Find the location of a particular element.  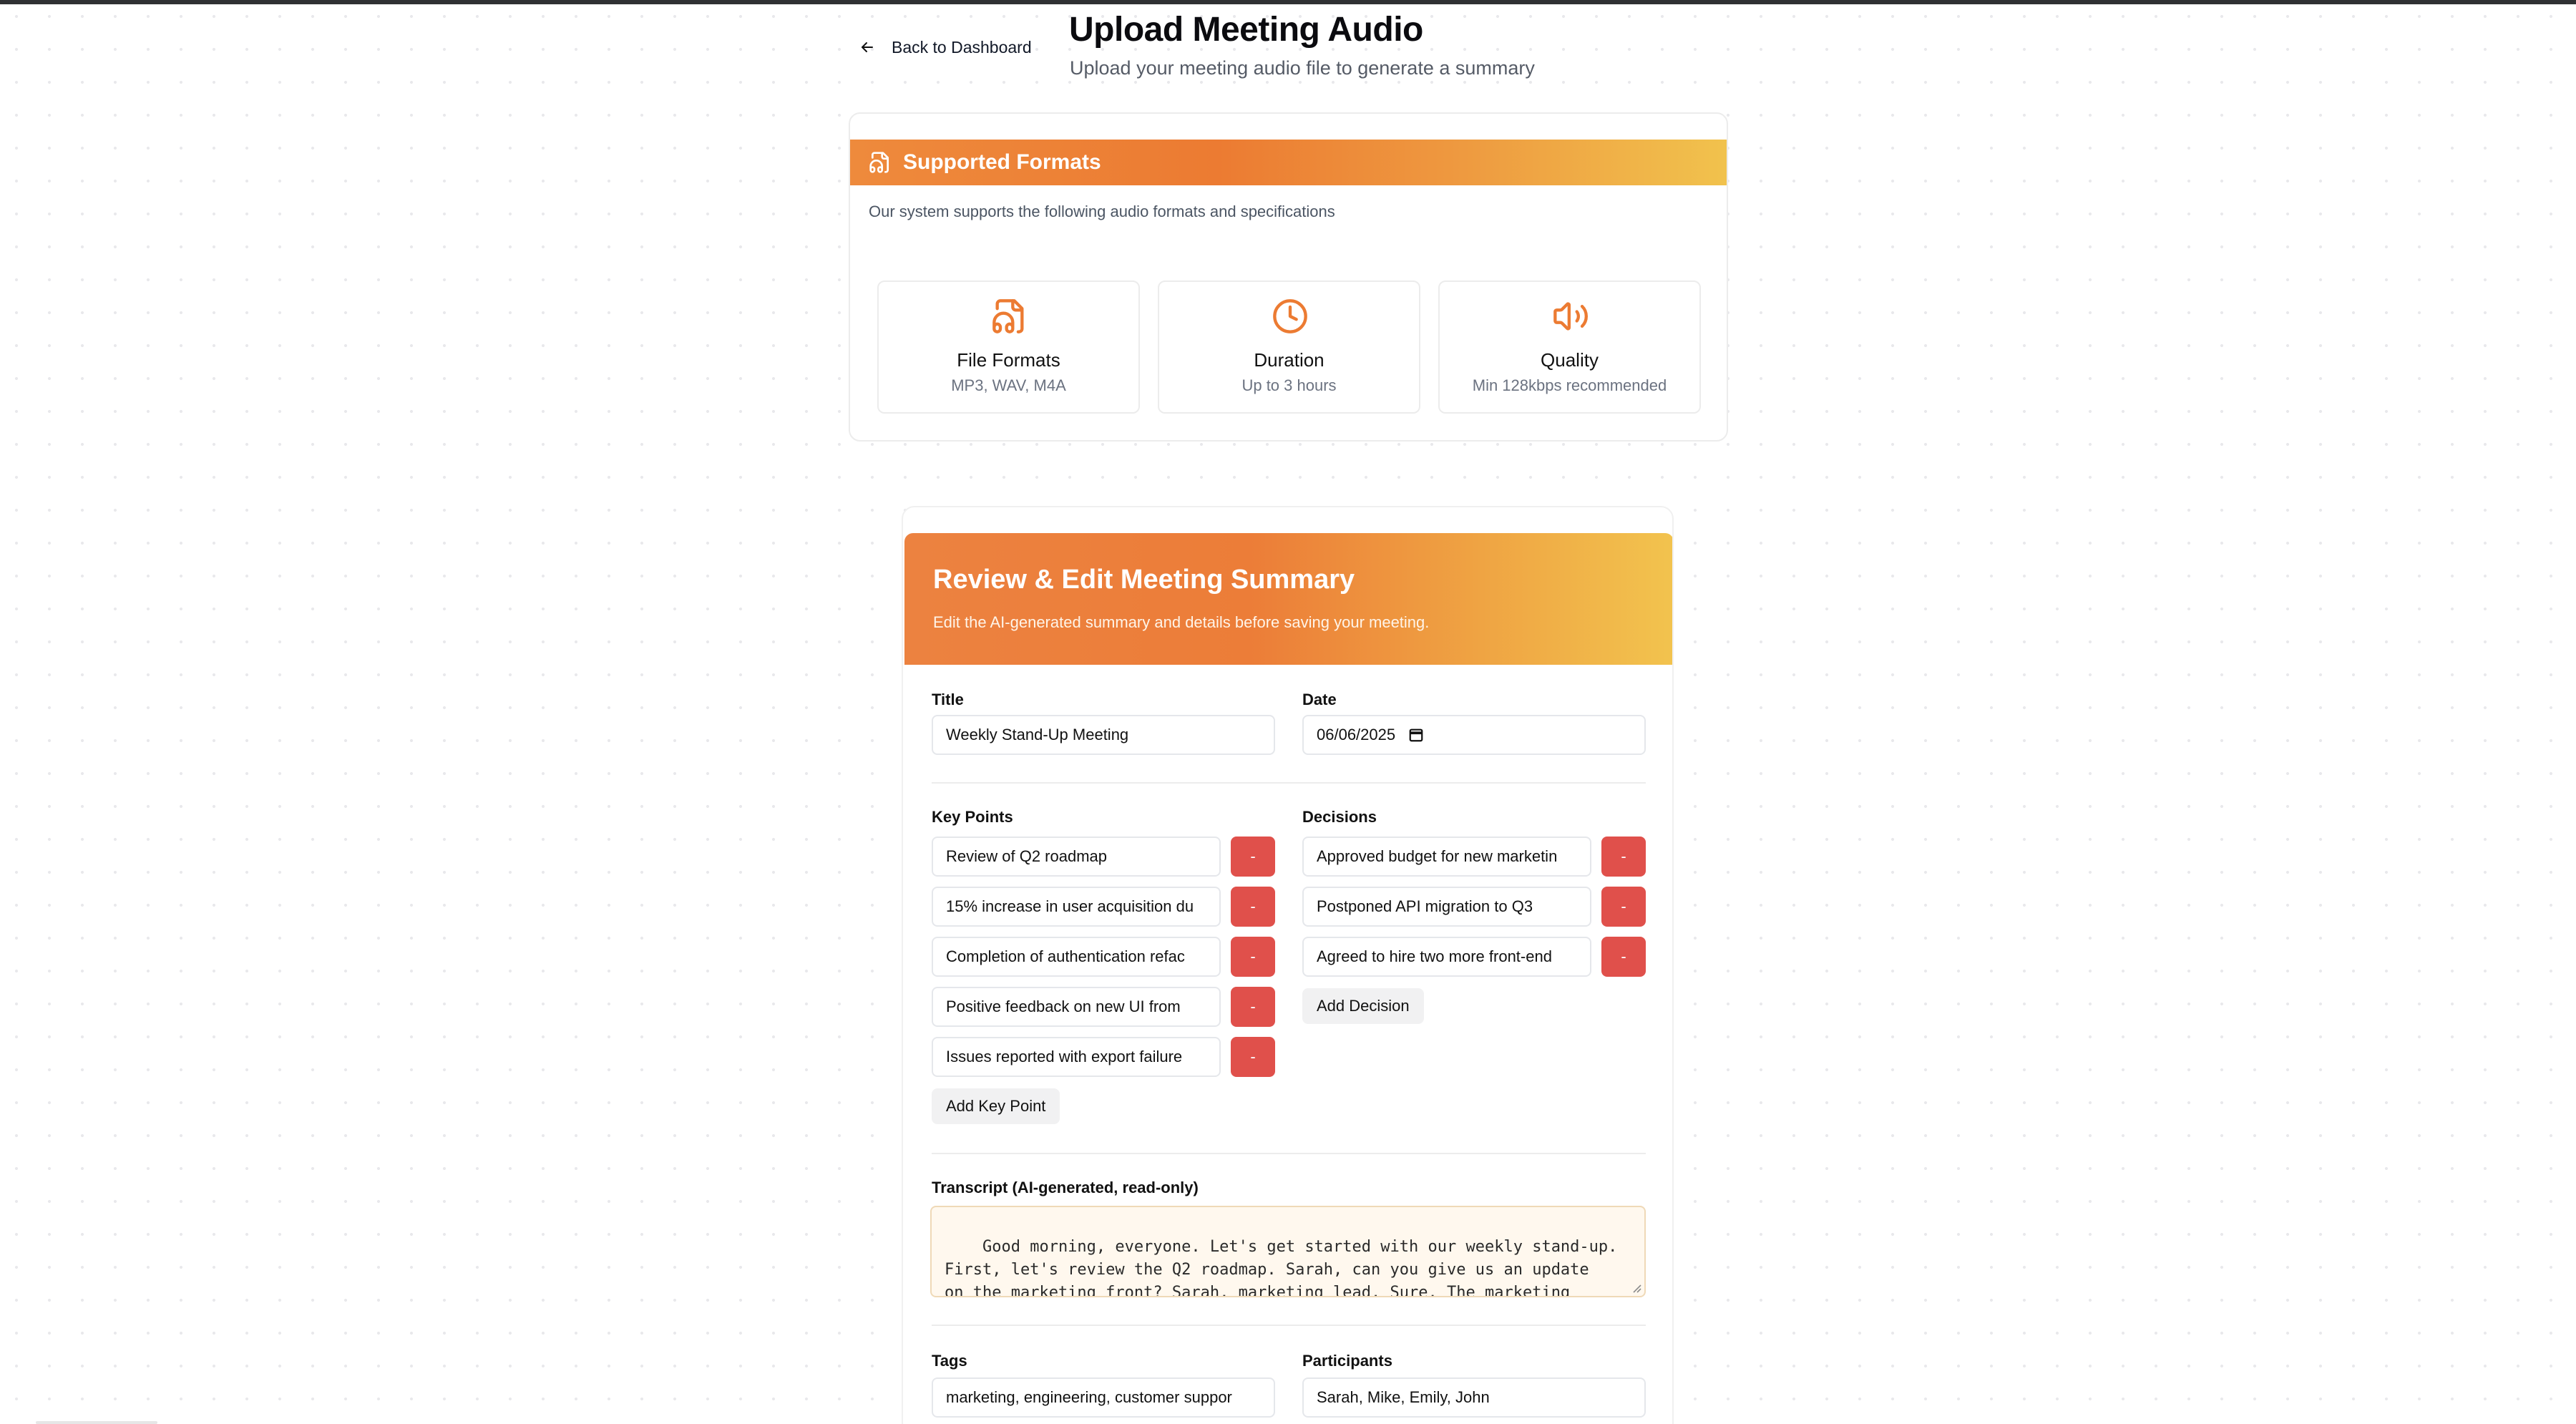

date-label: Date is located at coordinates (1319, 700).